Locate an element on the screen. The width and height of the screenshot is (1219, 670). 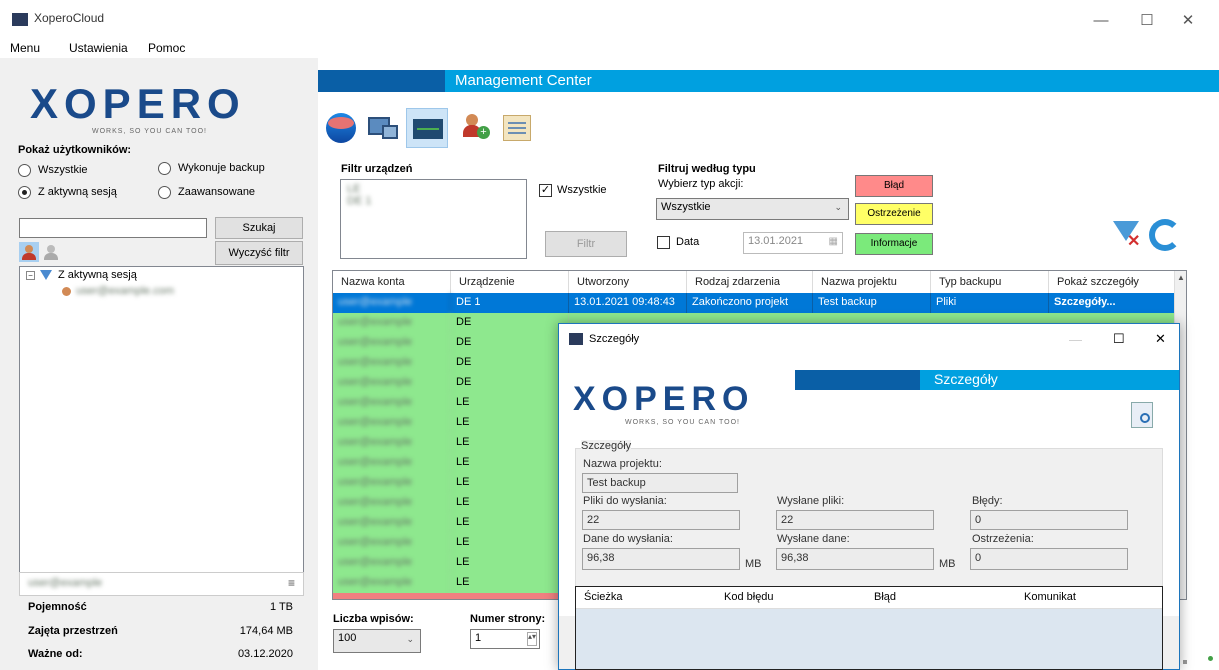
account-selector: user@example ≡ is located at coordinates (161, 584).